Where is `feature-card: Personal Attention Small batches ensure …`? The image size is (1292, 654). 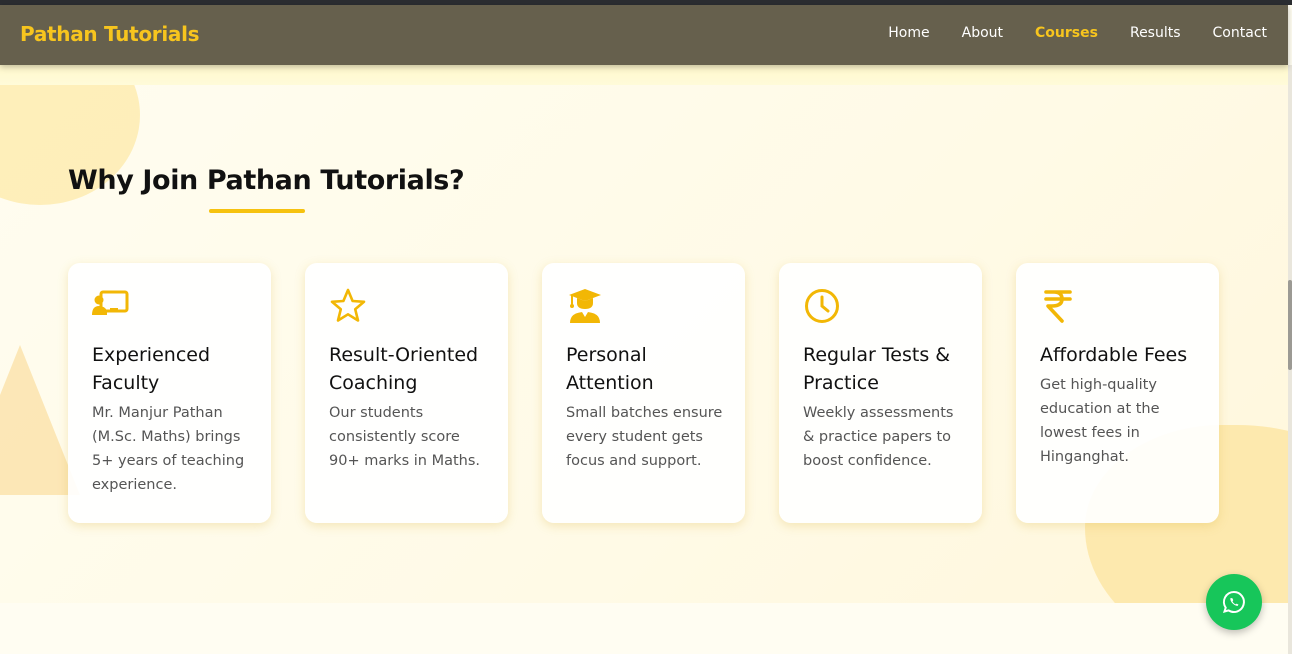 feature-card: Personal Attention Small batches ensure … is located at coordinates (643, 393).